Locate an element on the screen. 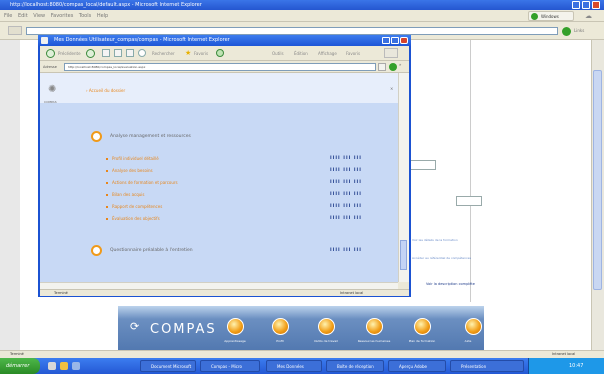 The width and height of the screenshot is (604, 374). list-item-5: Rapport de compétences is located at coordinates (137, 206).